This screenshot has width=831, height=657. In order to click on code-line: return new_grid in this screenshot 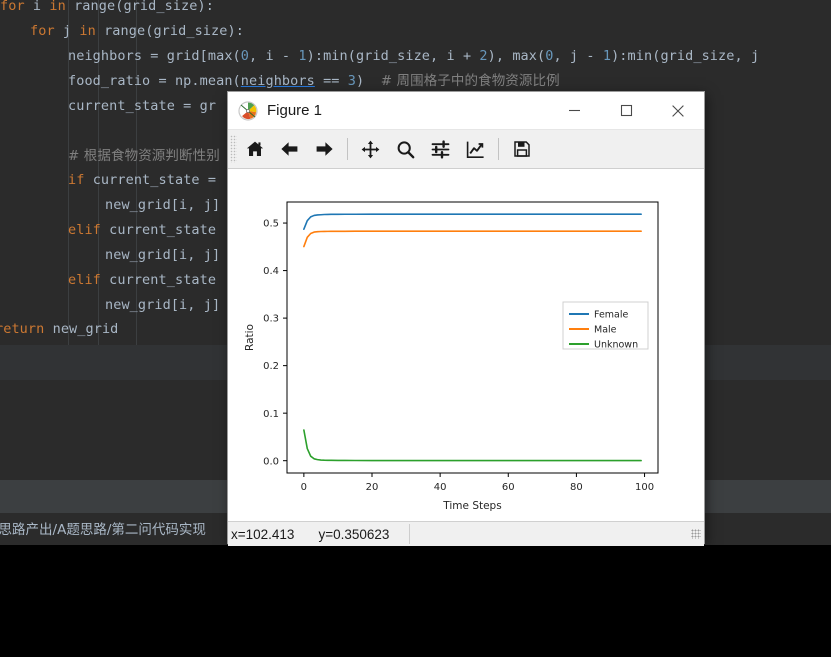, I will do `click(59, 329)`.